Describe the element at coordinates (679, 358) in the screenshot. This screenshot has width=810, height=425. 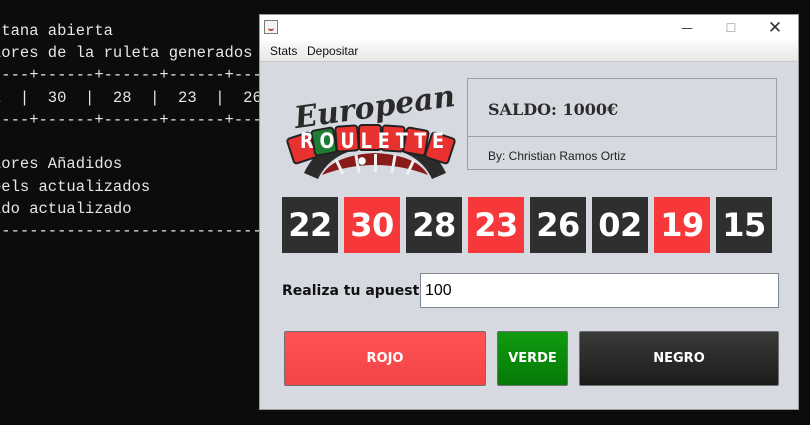
I see `bet-black-button: NEGRO` at that location.